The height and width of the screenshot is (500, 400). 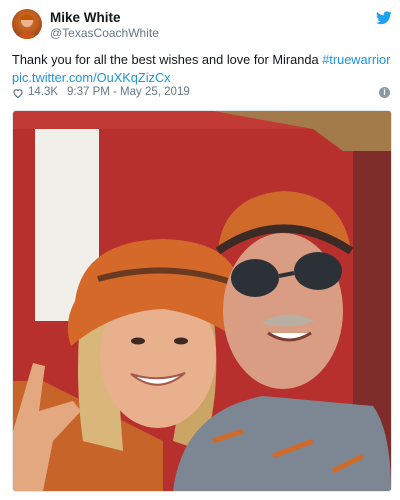 I want to click on tweet-header: Mike White @TexasCoachWhite, so click(x=202, y=26).